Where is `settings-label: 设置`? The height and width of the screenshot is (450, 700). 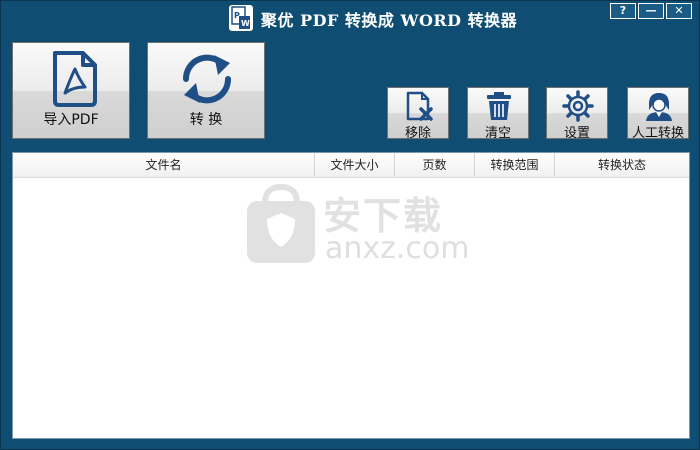
settings-label: 设置 is located at coordinates (576, 133).